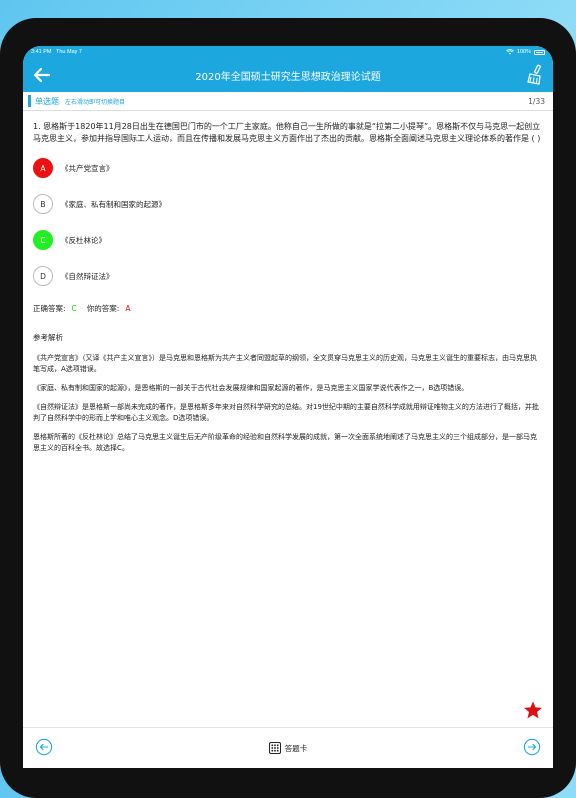 This screenshot has width=576, height=798. Describe the element at coordinates (103, 308) in the screenshot. I see `your-answer-label: 你的答案:` at that location.